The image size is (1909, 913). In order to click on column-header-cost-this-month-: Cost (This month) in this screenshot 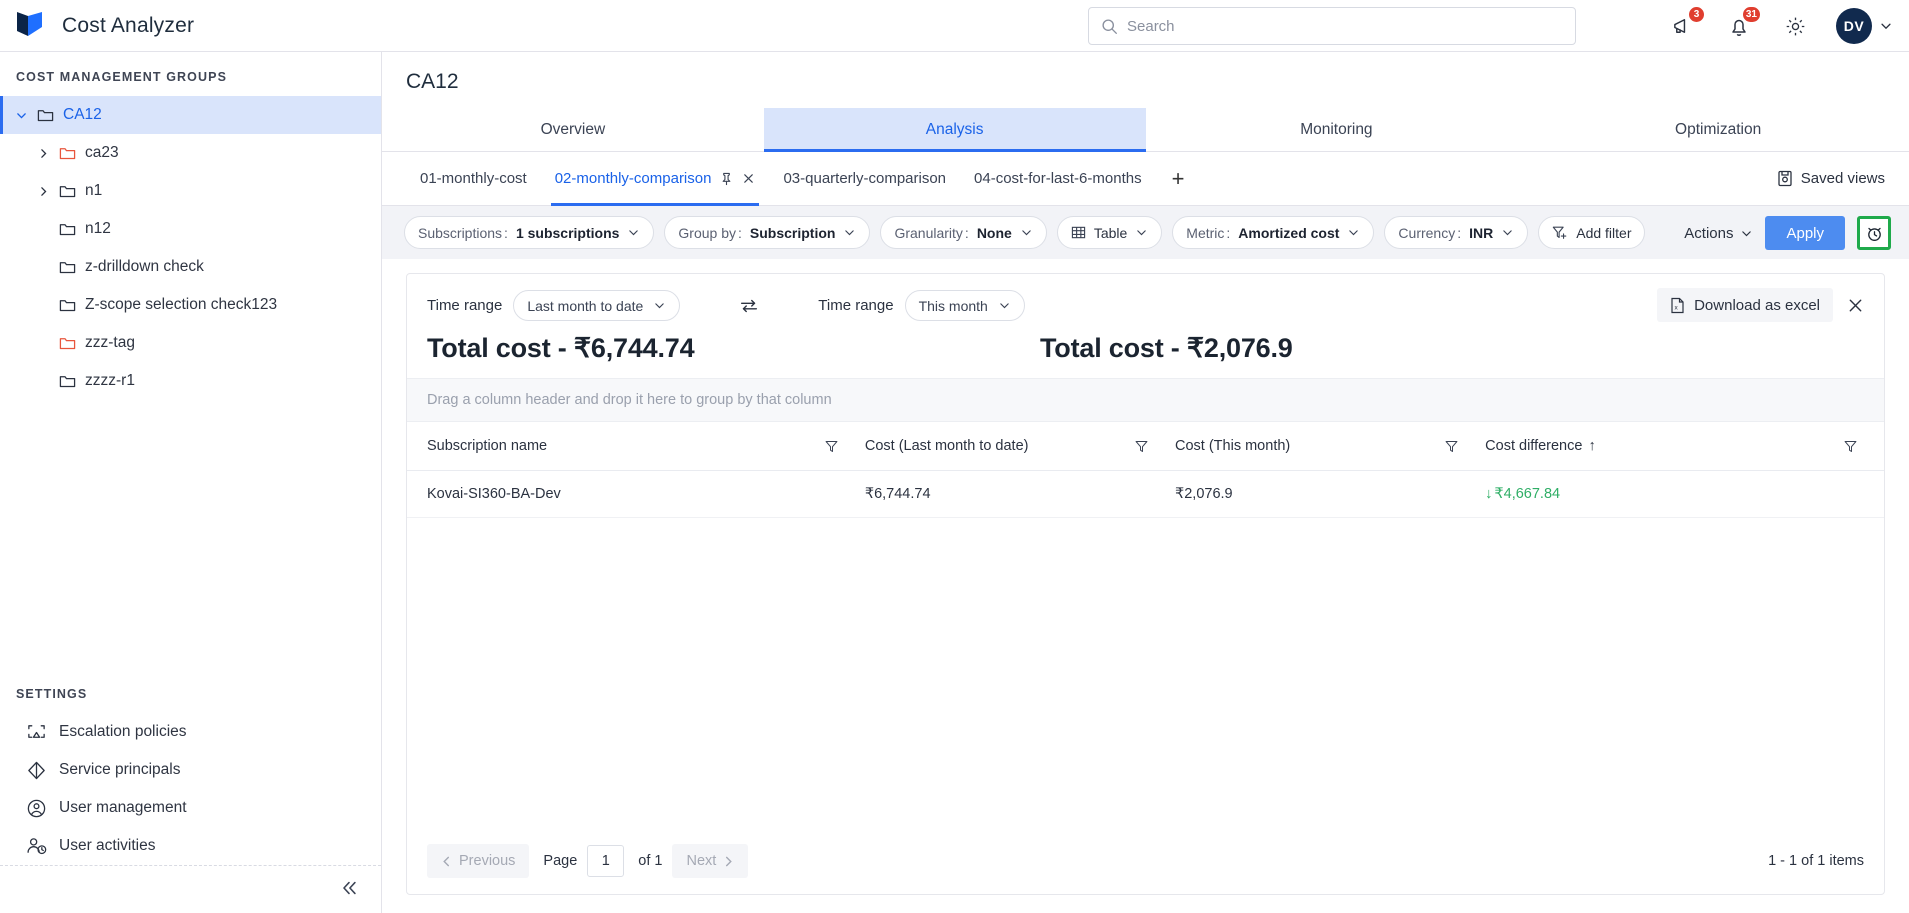, I will do `click(1330, 446)`.